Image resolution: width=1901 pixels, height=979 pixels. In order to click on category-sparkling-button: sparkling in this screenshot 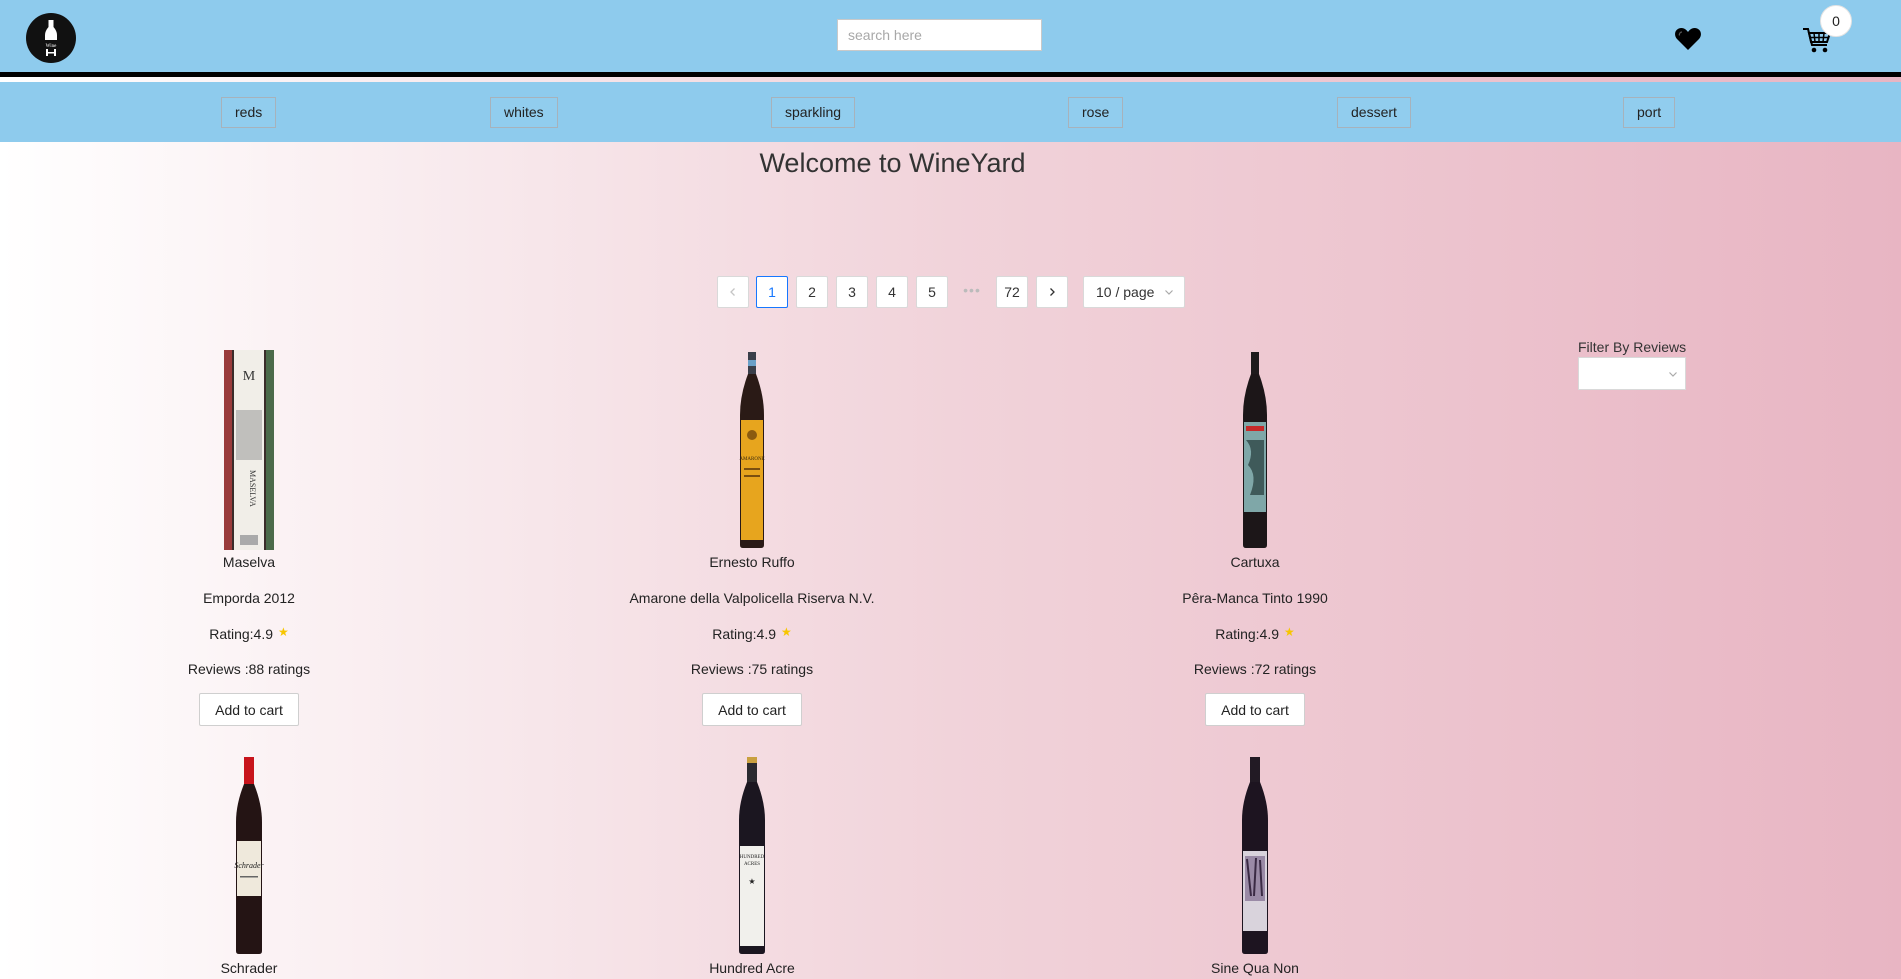, I will do `click(813, 112)`.